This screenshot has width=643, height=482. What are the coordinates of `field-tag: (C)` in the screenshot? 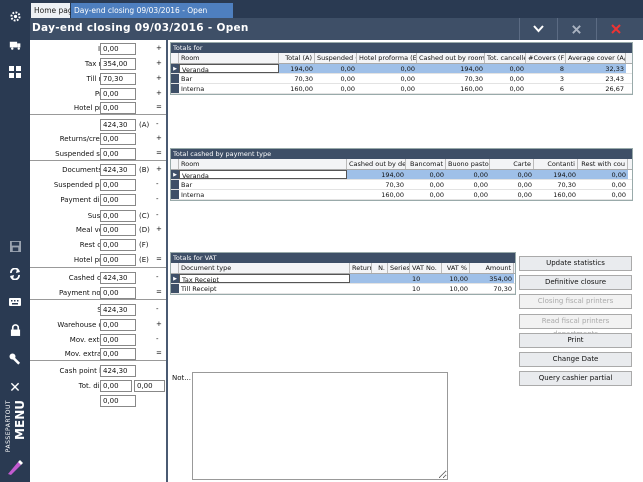 It's located at (144, 216).